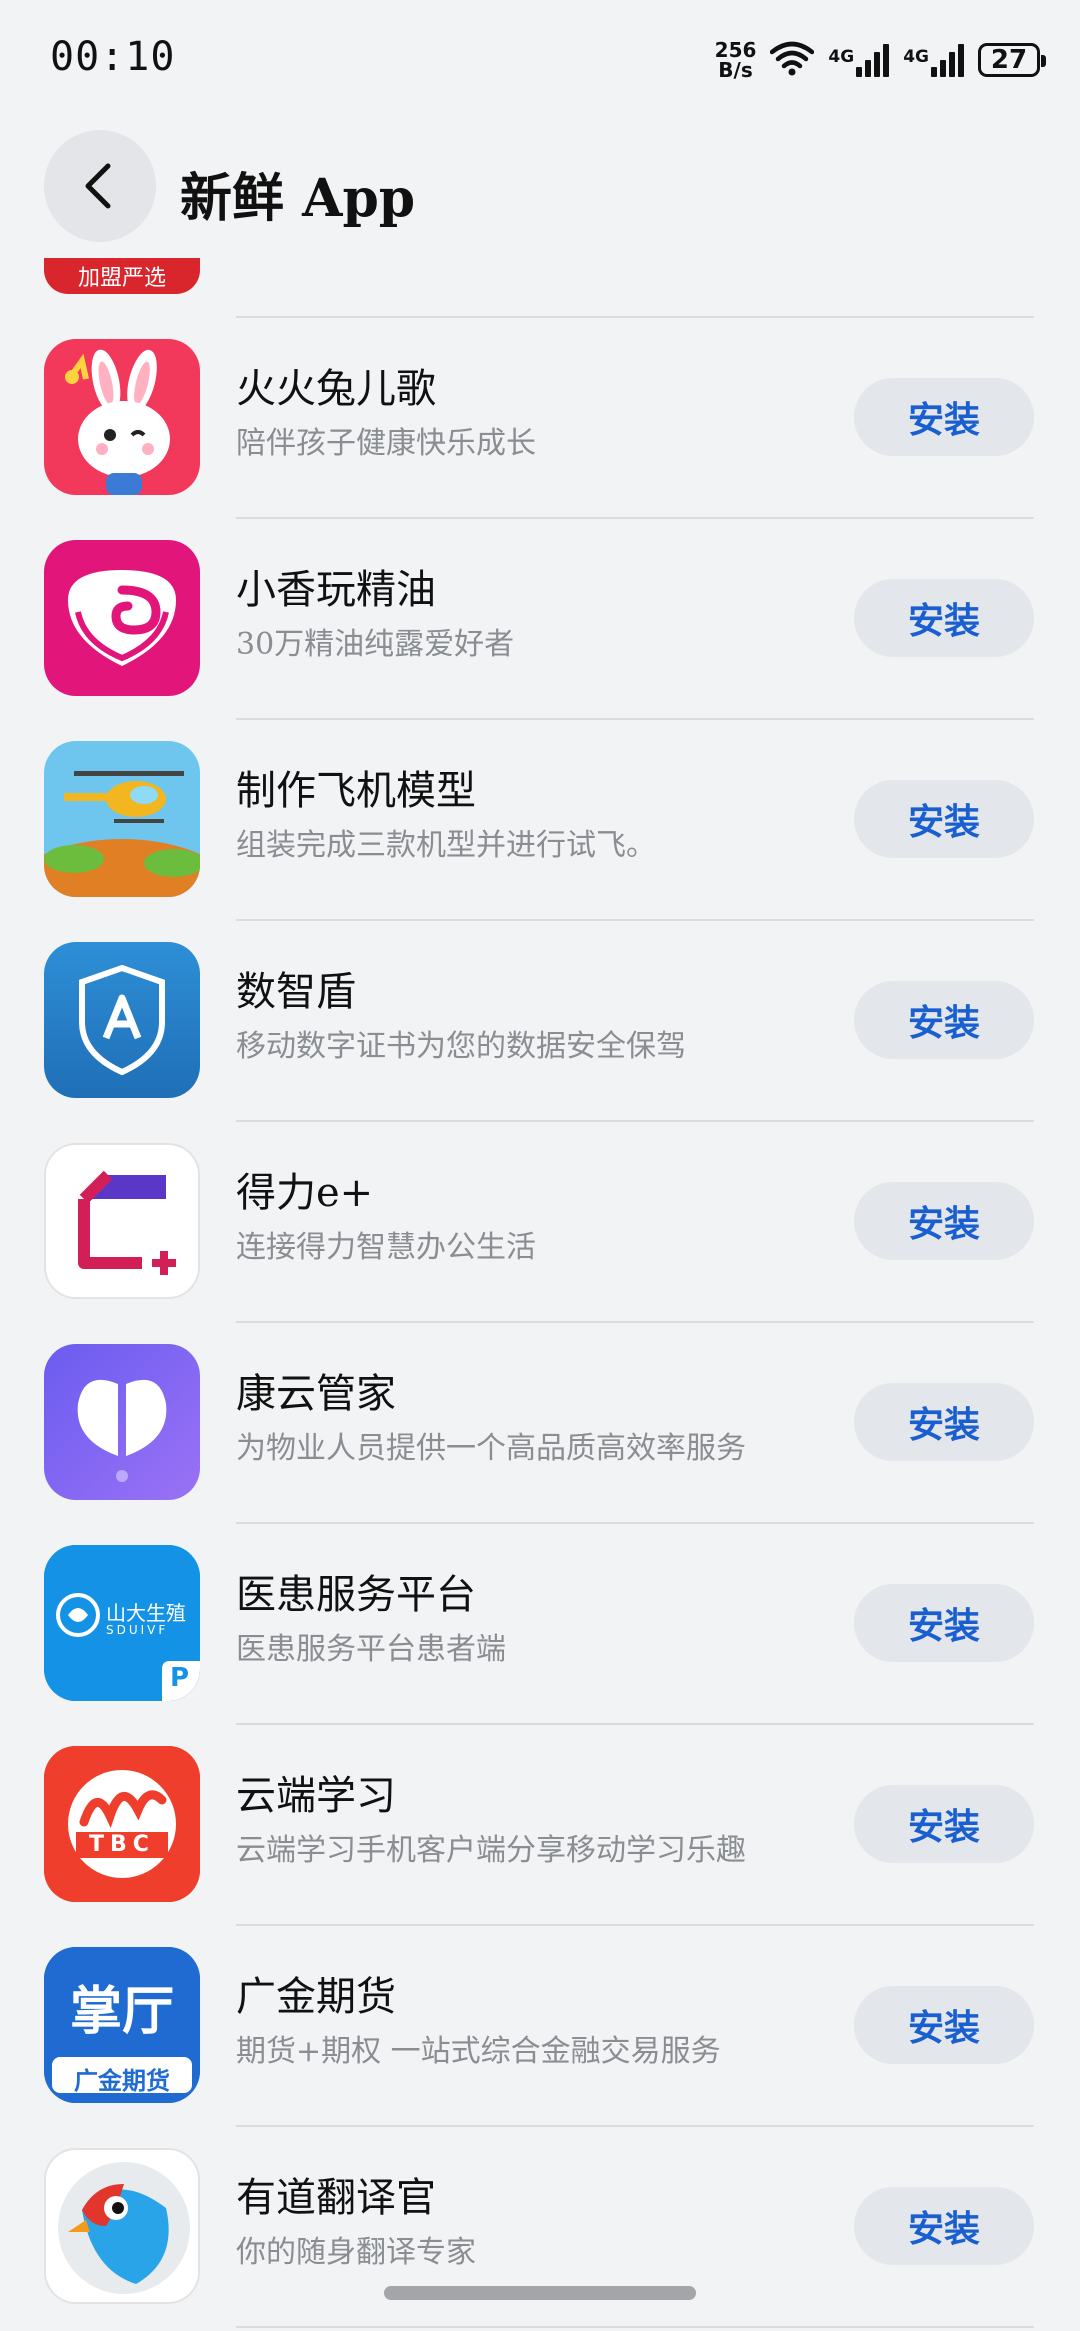 The height and width of the screenshot is (2331, 1080). Describe the element at coordinates (122, 819) in the screenshot. I see `helicopter-icon` at that location.